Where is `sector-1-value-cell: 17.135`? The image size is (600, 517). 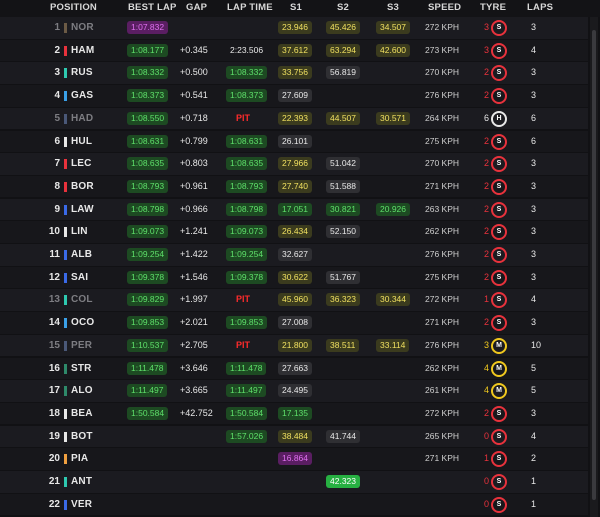 sector-1-value-cell: 17.135 is located at coordinates (295, 413).